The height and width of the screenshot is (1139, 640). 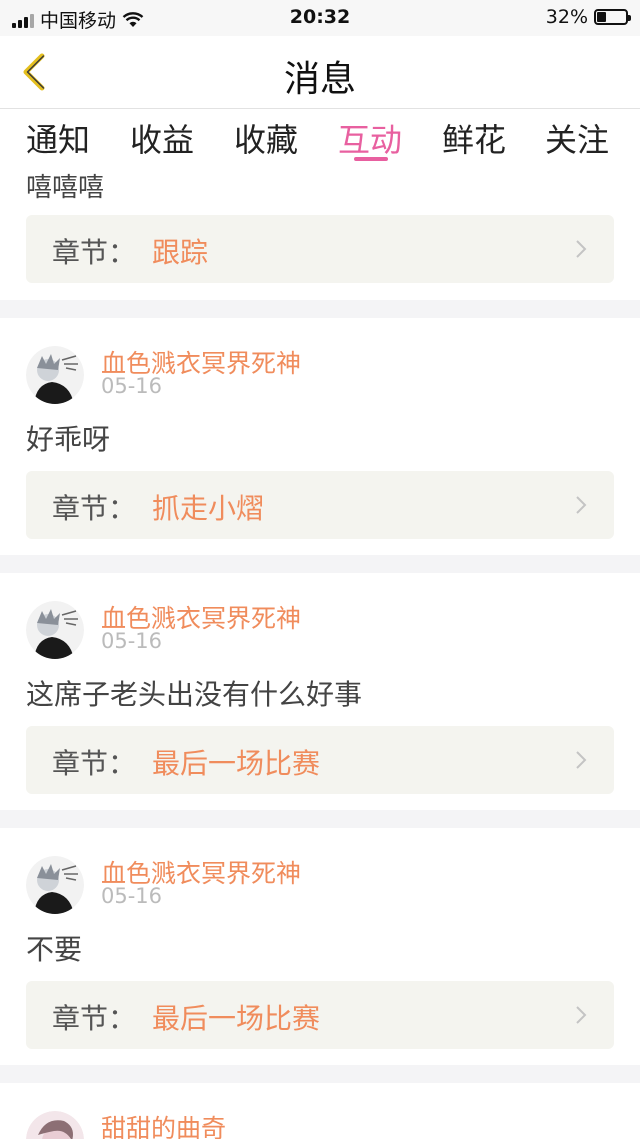 I want to click on navigation-bar: 消息, so click(x=320, y=72).